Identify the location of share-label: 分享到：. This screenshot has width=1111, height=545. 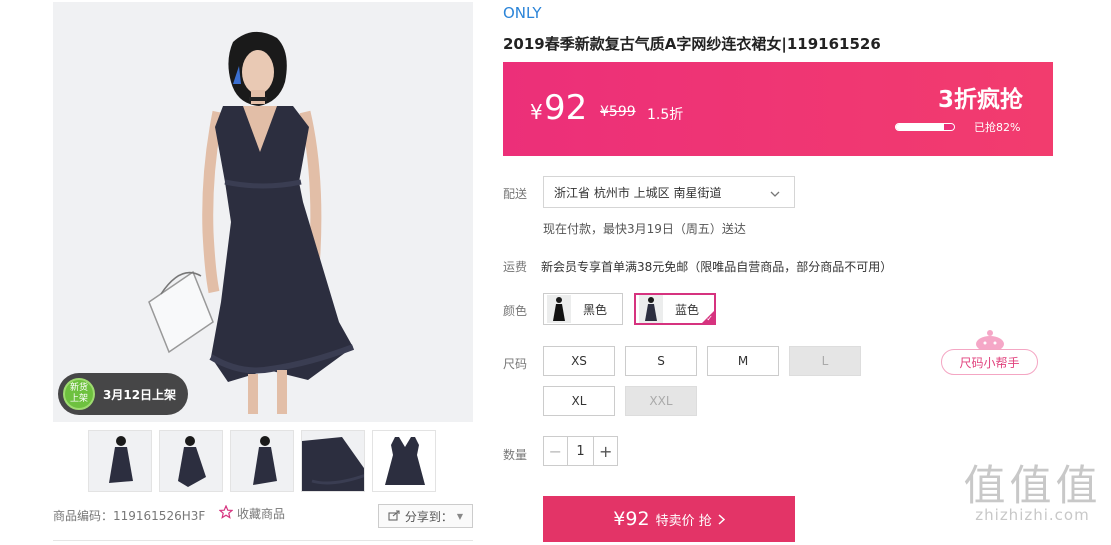
(428, 516).